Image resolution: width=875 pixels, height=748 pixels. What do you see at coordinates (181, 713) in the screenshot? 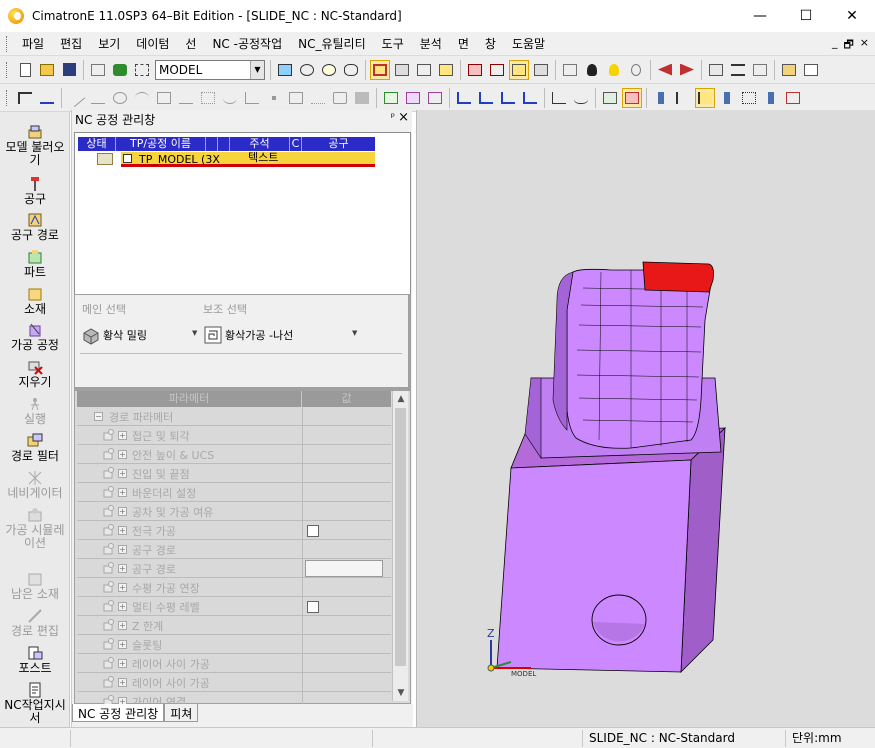
I see `tab-feature: 피쳐` at bounding box center [181, 713].